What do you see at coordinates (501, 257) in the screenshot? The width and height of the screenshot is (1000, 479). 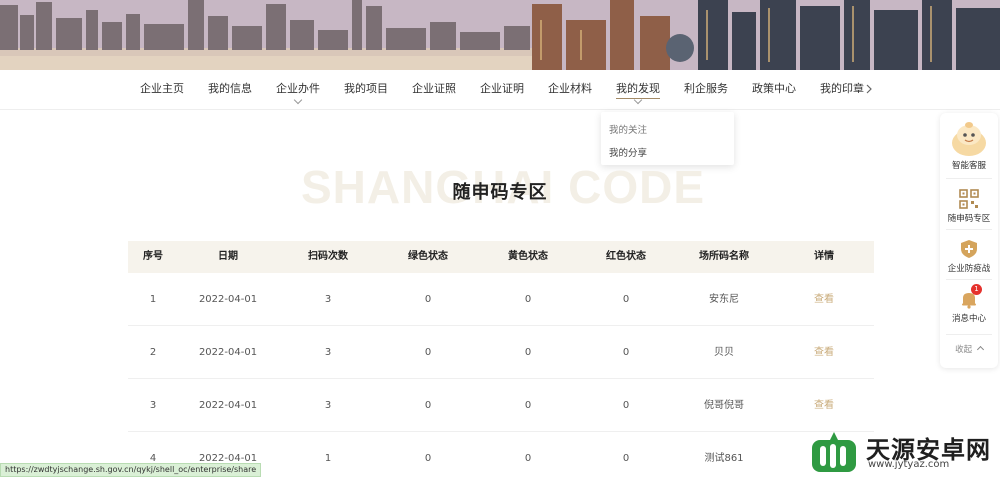 I see `table-header-row: 序号 日期 扫码次数 绿色状态 黄色状态 红色状态 场所码名称 详情` at bounding box center [501, 257].